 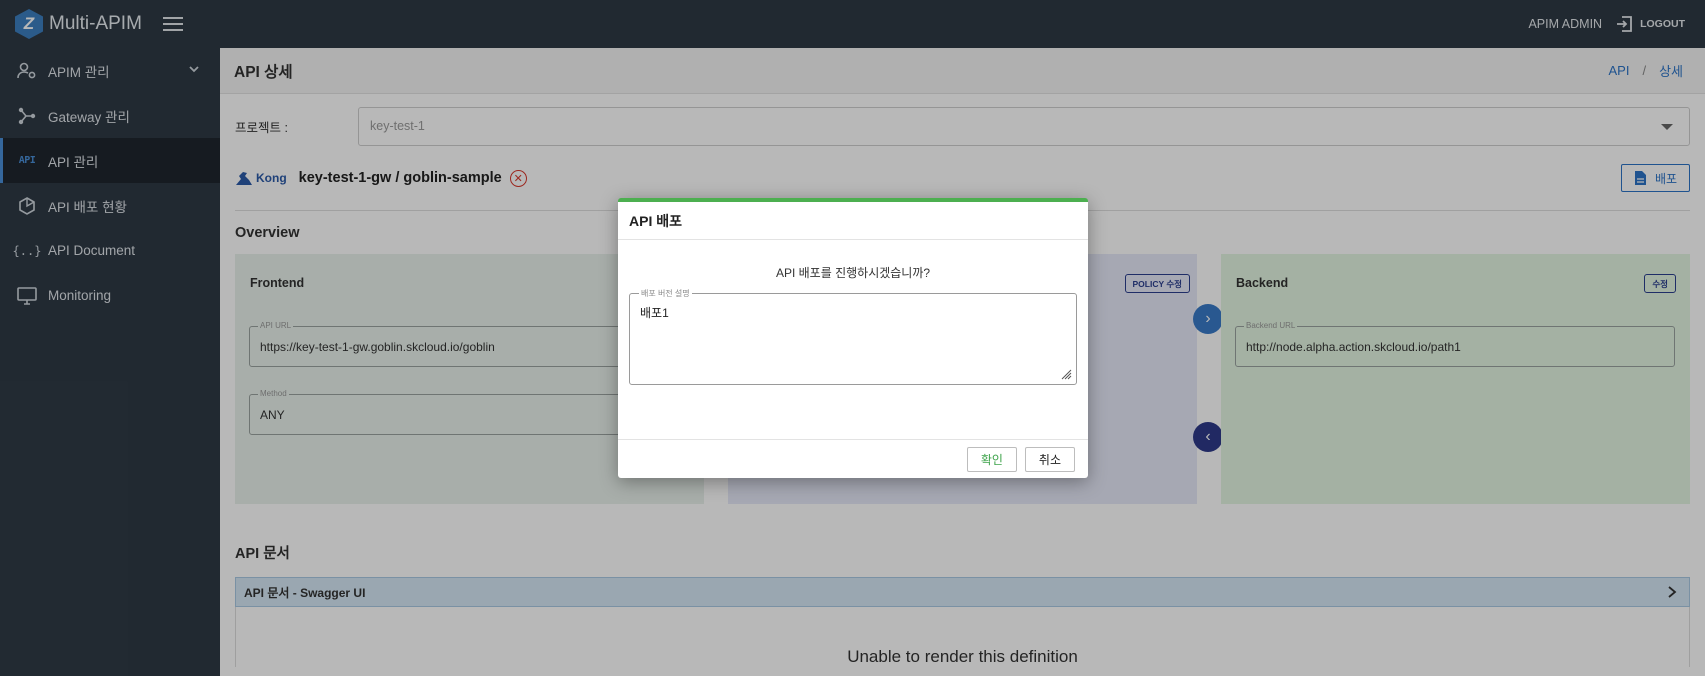 I want to click on deploy-description-textarea: 배포 버전 설명 배포1, so click(x=853, y=336).